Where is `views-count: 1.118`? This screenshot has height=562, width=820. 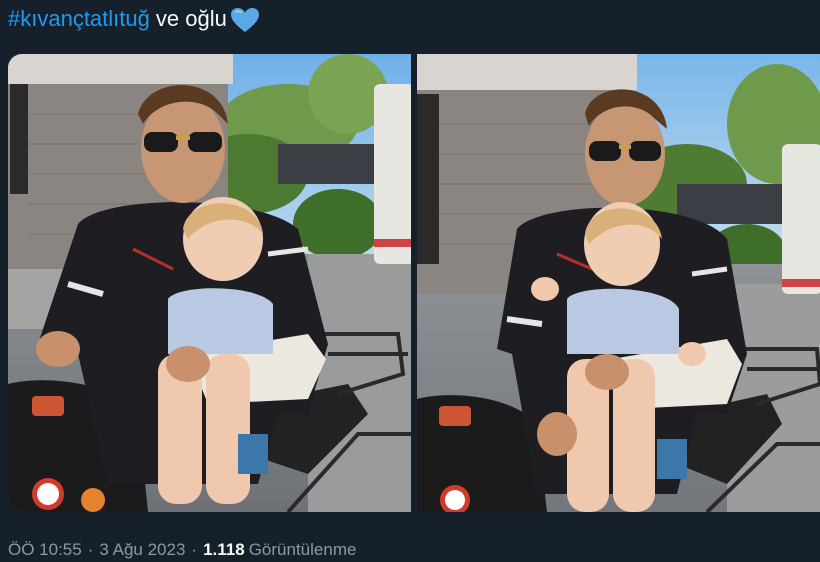 views-count: 1.118 is located at coordinates (224, 549).